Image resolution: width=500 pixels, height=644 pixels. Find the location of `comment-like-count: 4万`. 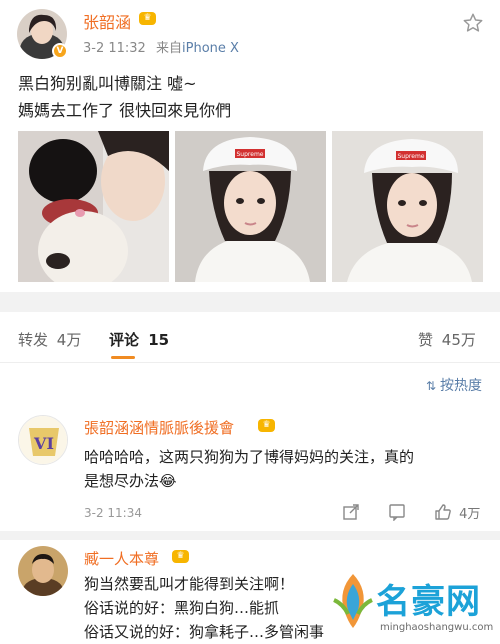

comment-like-count: 4万 is located at coordinates (470, 514).